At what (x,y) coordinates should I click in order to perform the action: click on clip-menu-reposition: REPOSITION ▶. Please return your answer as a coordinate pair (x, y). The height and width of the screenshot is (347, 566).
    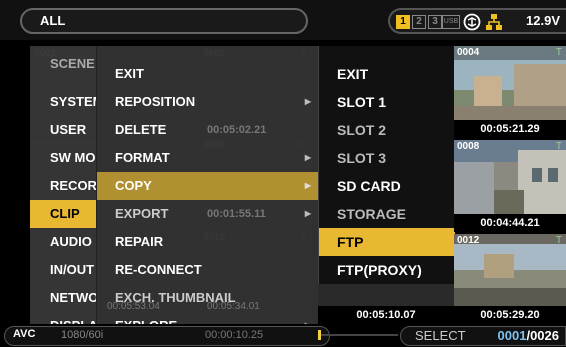
    Looking at the image, I should click on (208, 102).